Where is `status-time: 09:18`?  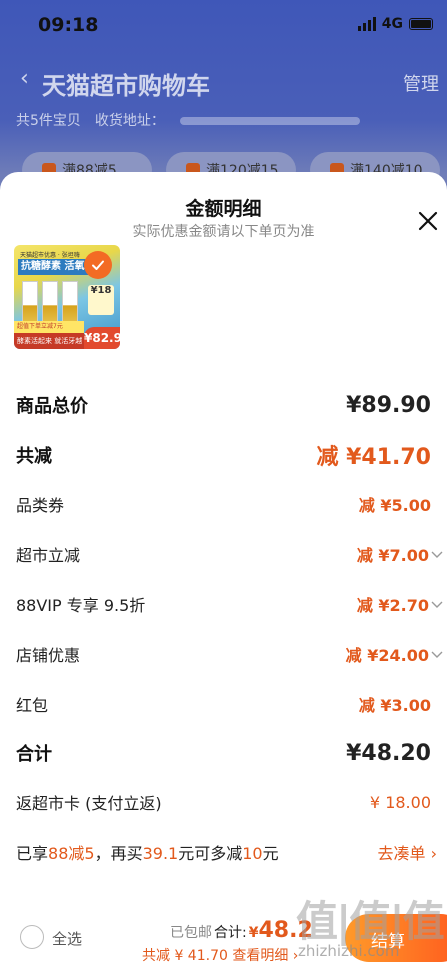 status-time: 09:18 is located at coordinates (68, 25).